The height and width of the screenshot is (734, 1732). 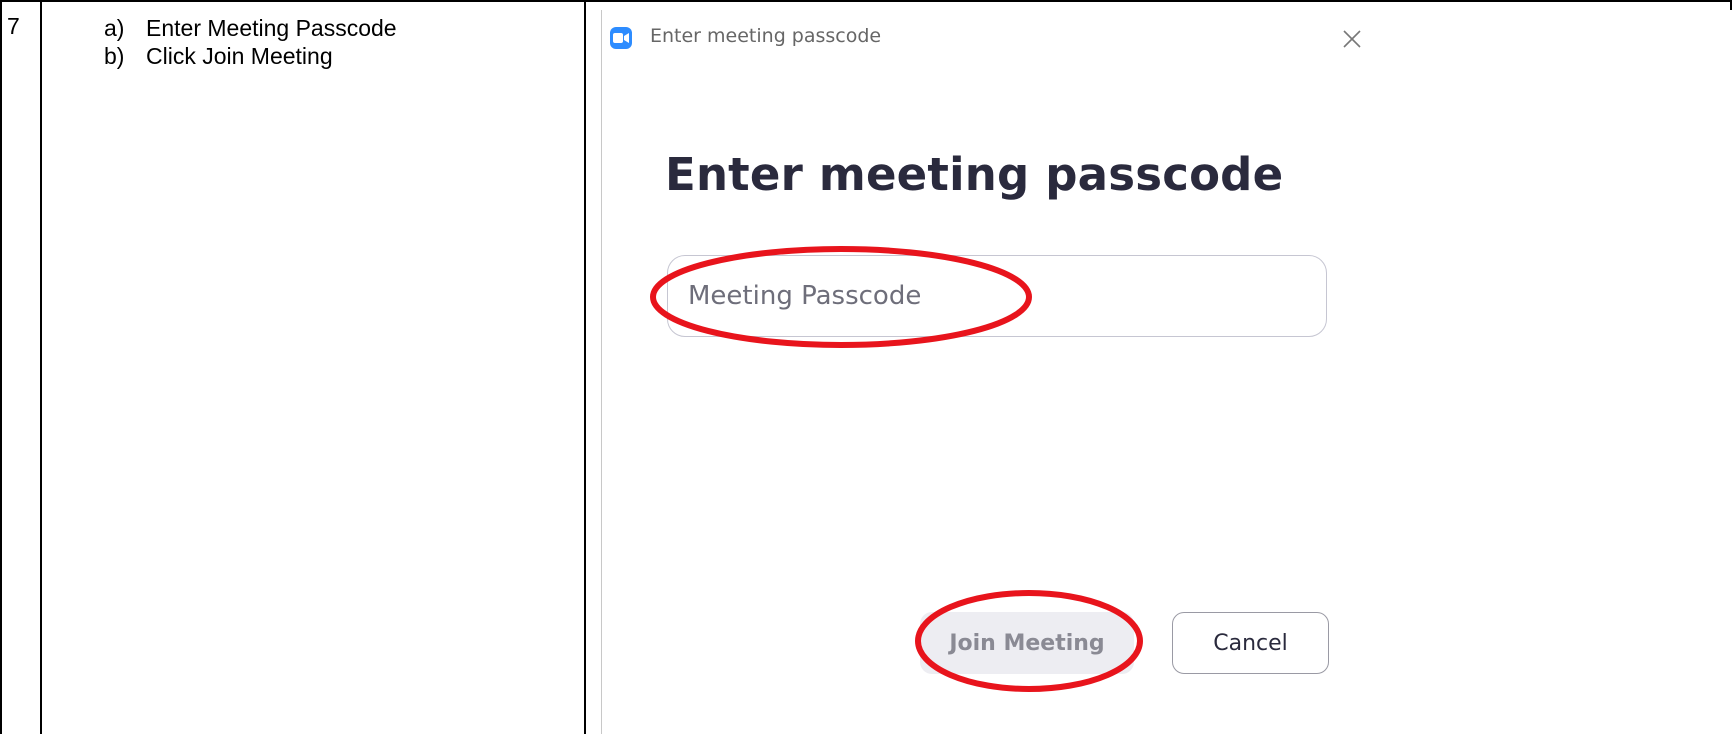 What do you see at coordinates (621, 38) in the screenshot?
I see `zoom-camera-icon` at bounding box center [621, 38].